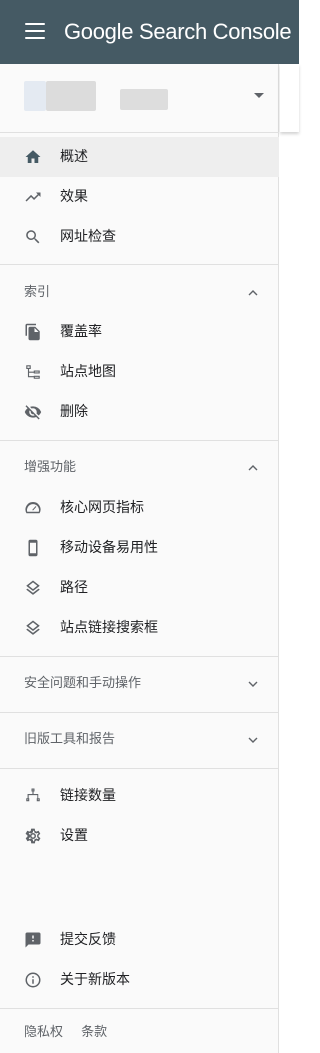 This screenshot has width=320, height=1053. I want to click on nav-label: 效果, so click(74, 197).